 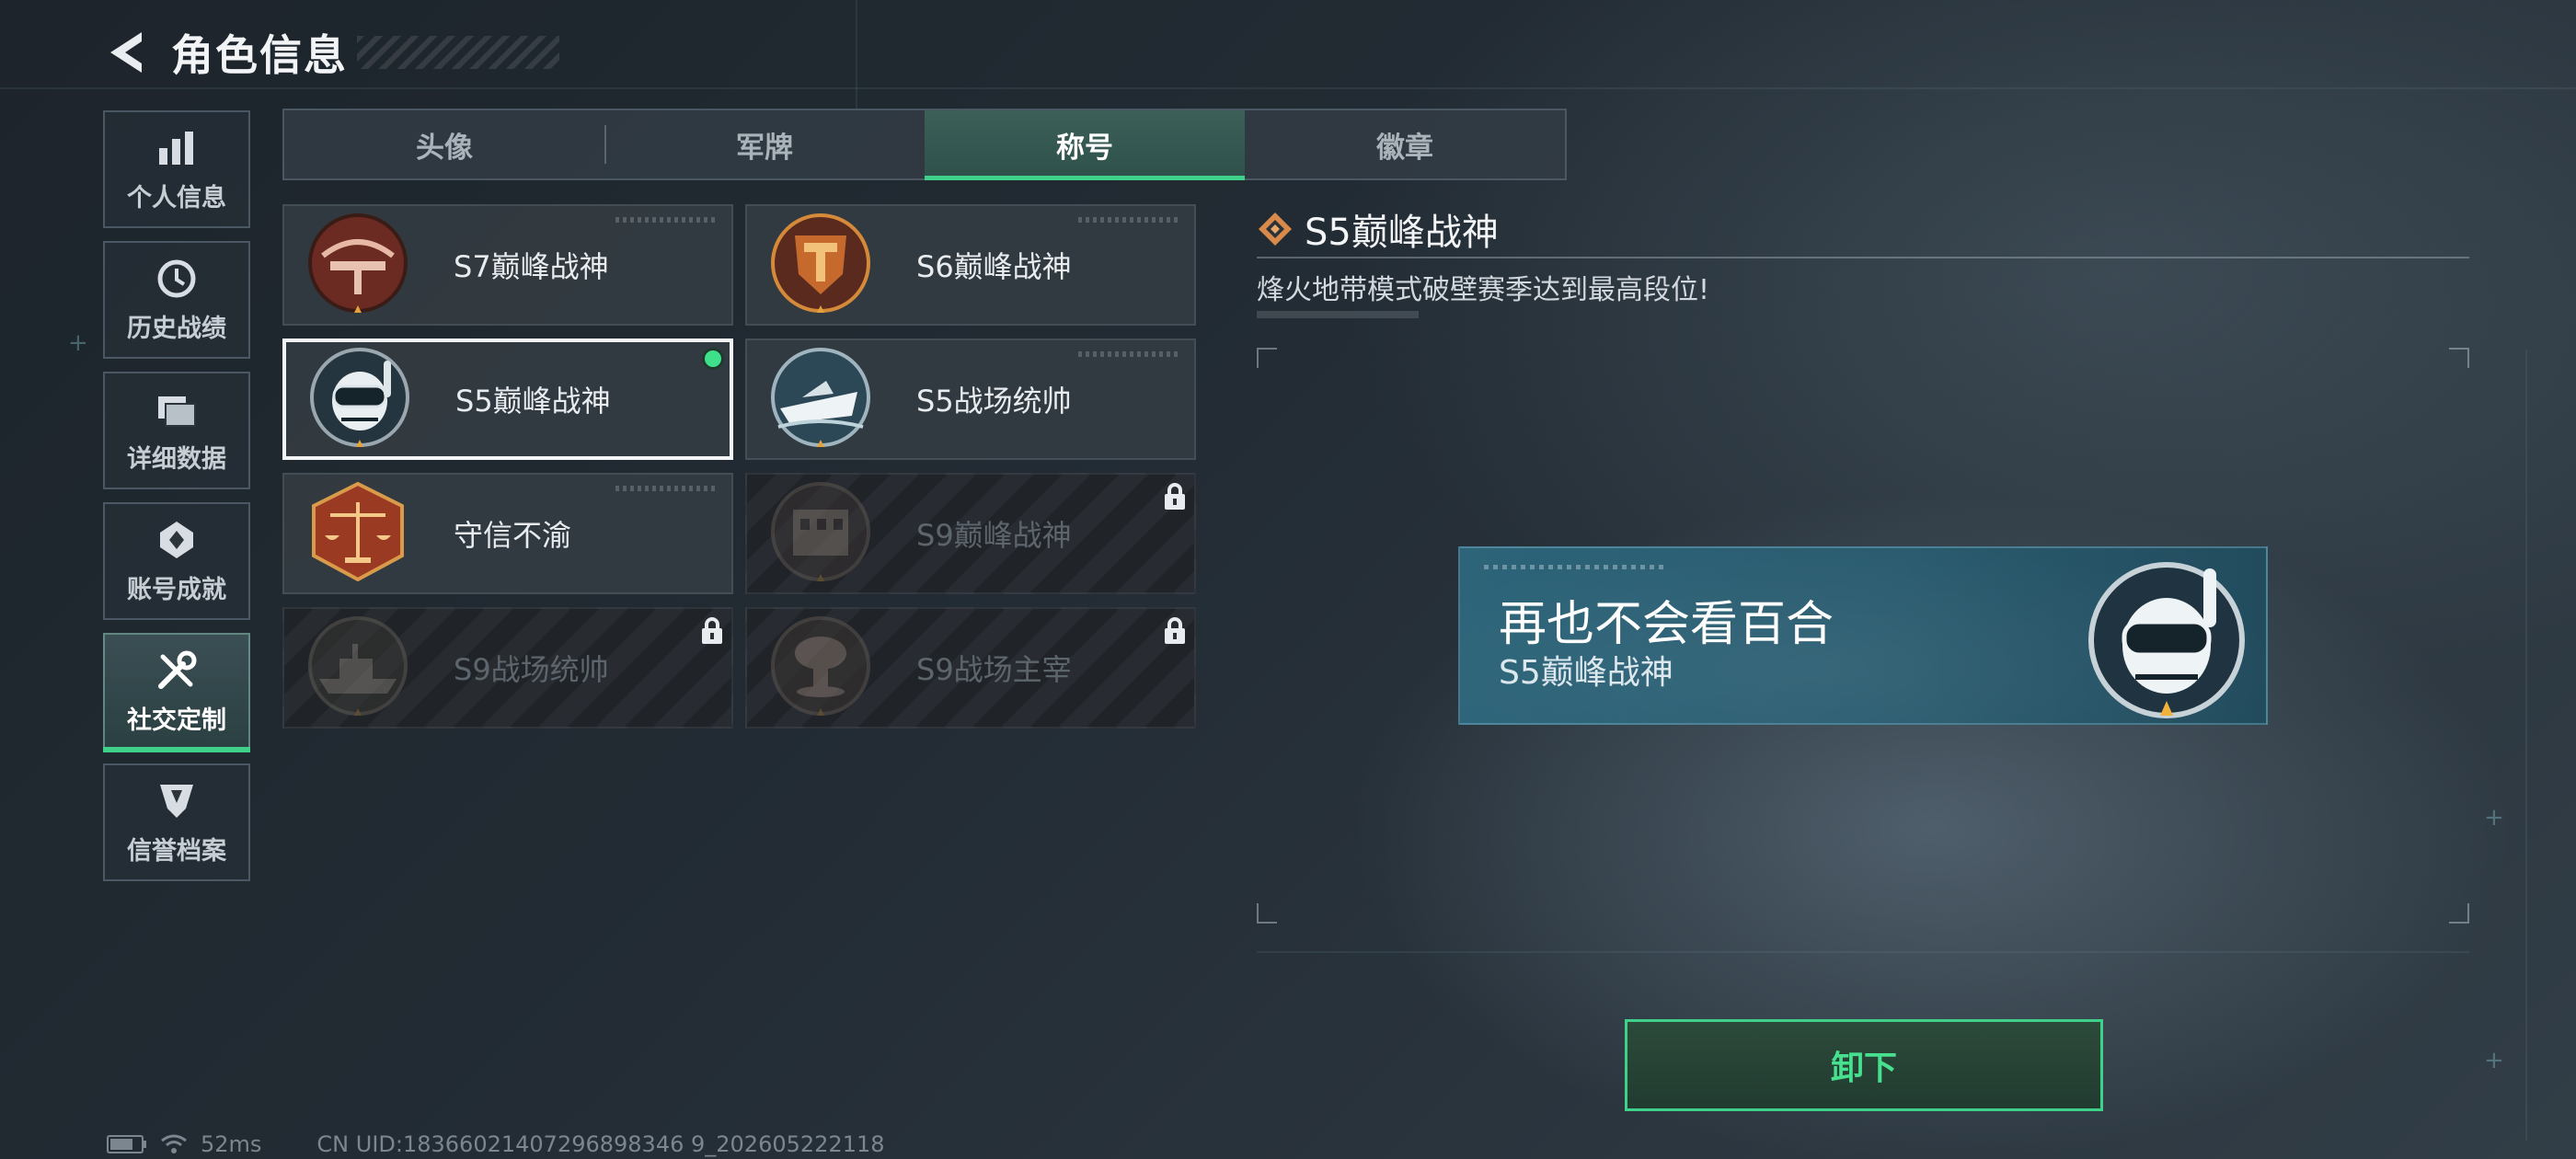 I want to click on wifi-icon, so click(x=174, y=1143).